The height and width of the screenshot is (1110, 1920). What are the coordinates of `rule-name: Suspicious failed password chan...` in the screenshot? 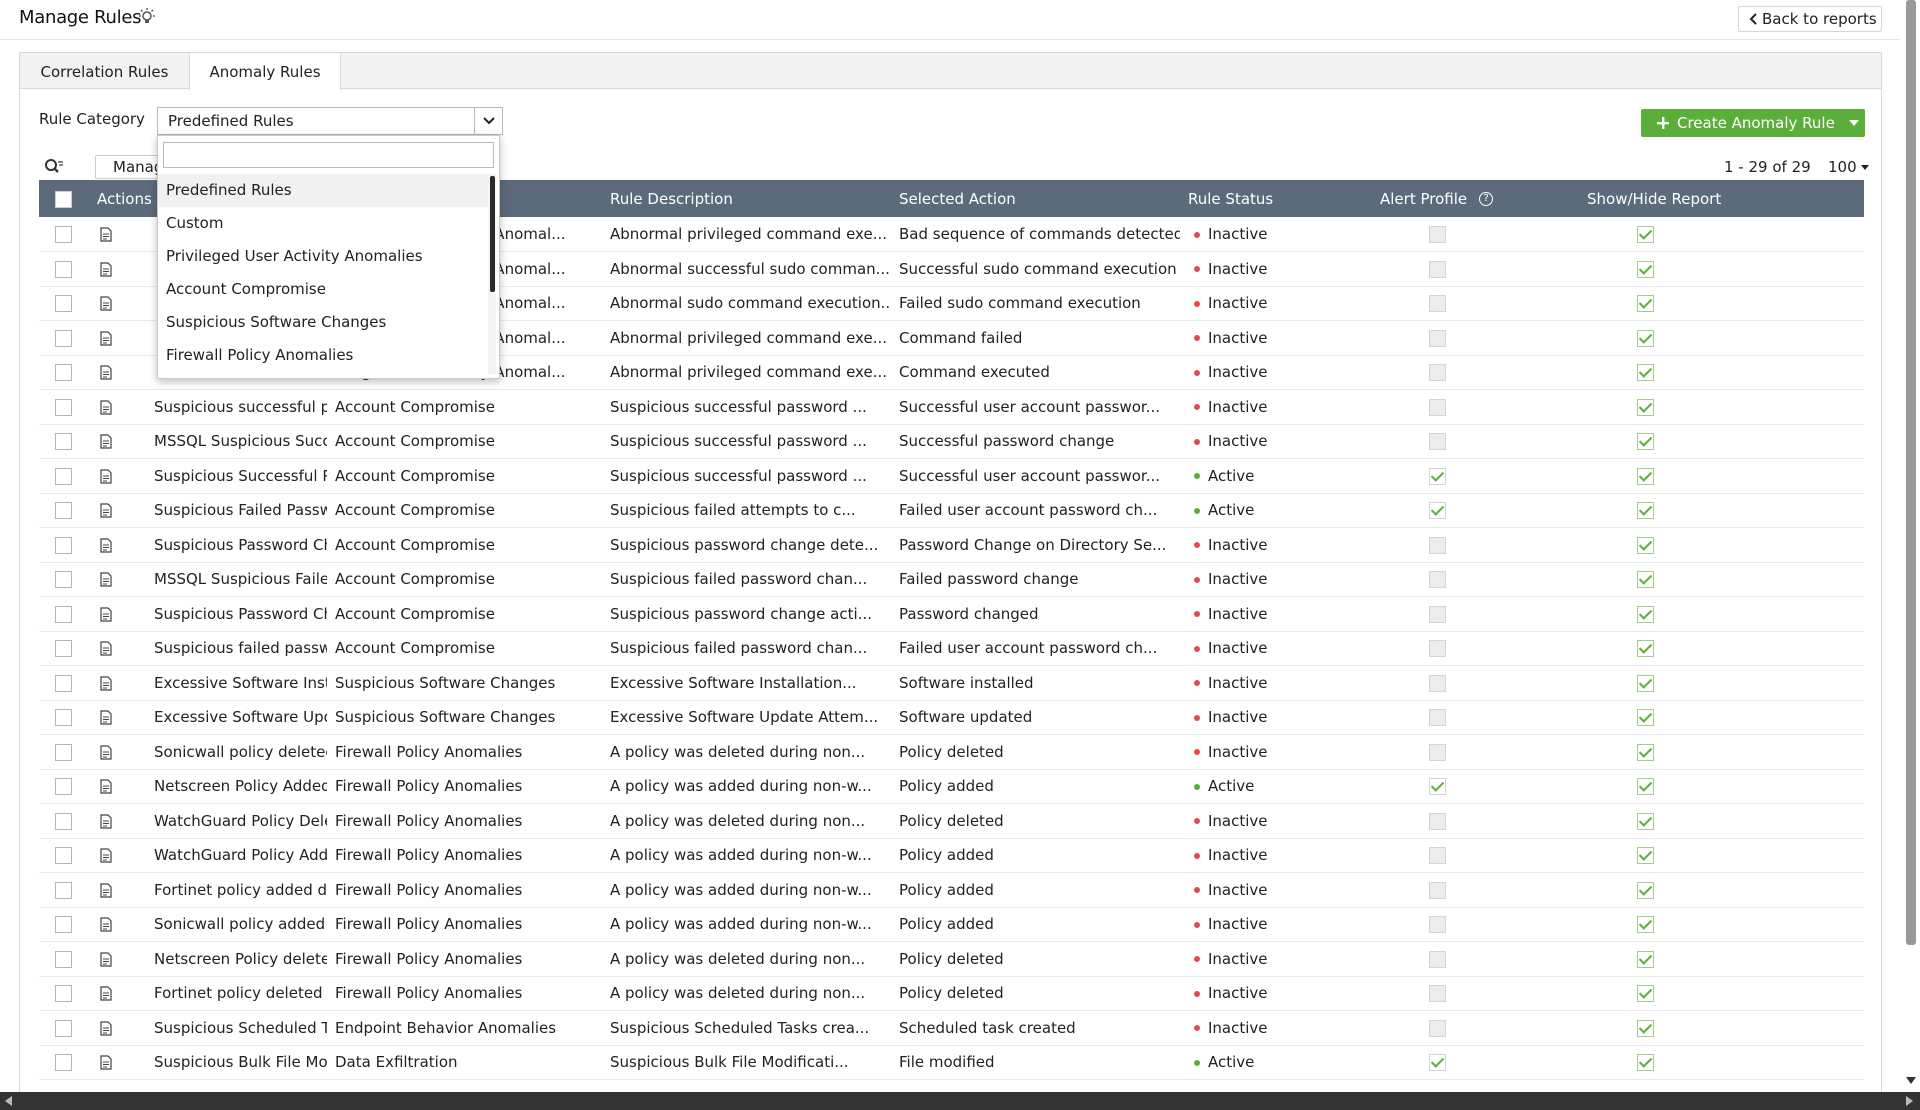 It's located at (236, 648).